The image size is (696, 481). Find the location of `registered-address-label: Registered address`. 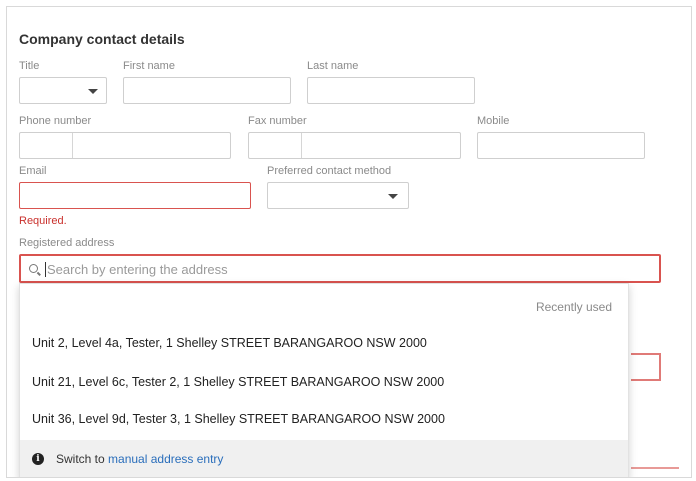

registered-address-label: Registered address is located at coordinates (67, 243).